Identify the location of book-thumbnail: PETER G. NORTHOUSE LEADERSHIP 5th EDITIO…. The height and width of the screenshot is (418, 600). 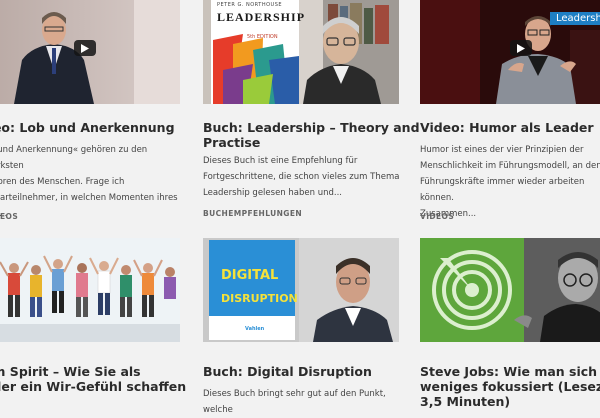
(301, 52).